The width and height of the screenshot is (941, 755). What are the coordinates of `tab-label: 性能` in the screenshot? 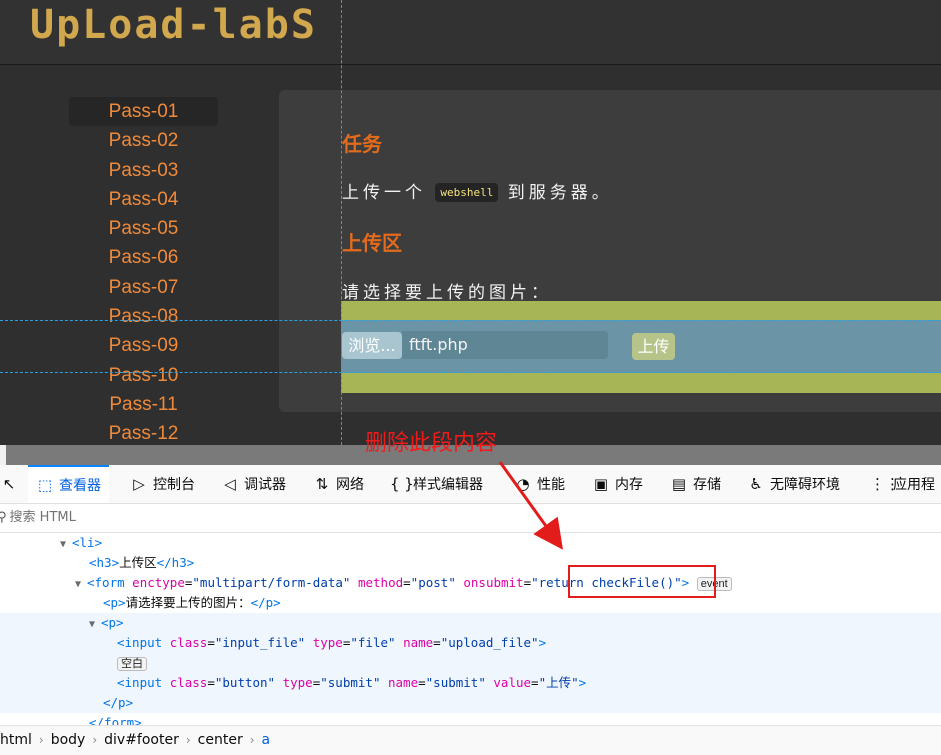 It's located at (551, 485).